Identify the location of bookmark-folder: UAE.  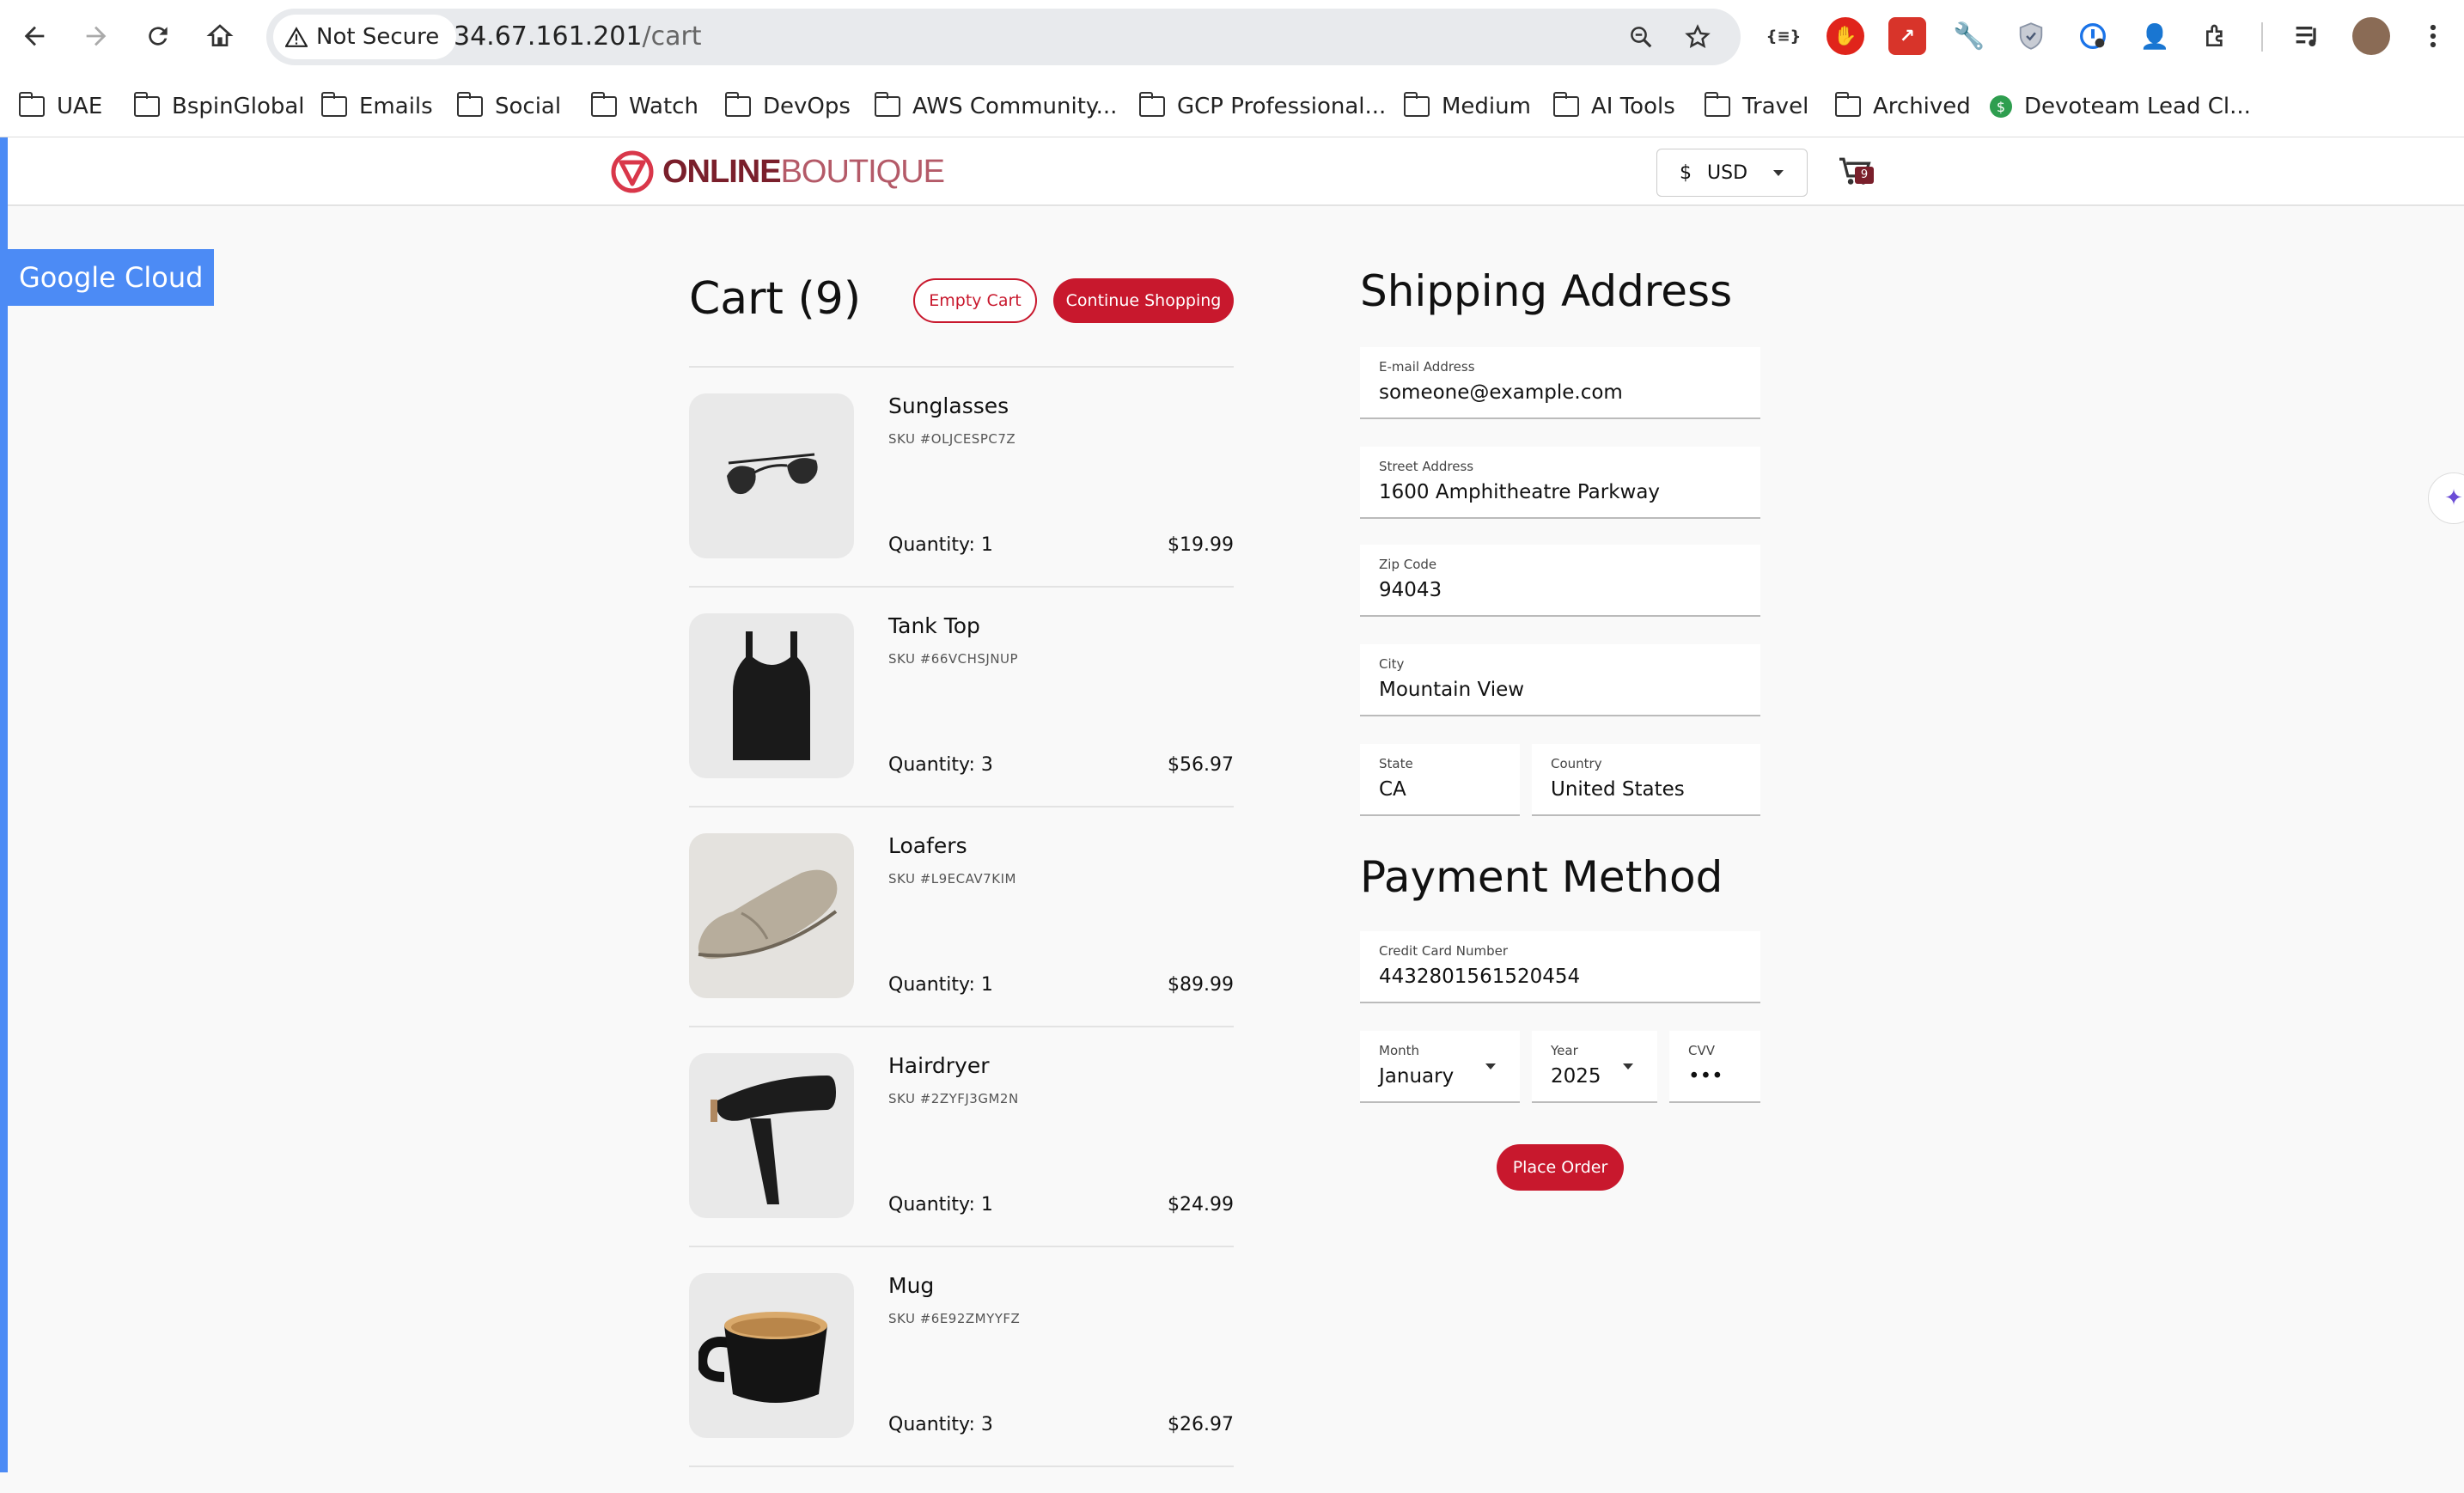
(60, 106).